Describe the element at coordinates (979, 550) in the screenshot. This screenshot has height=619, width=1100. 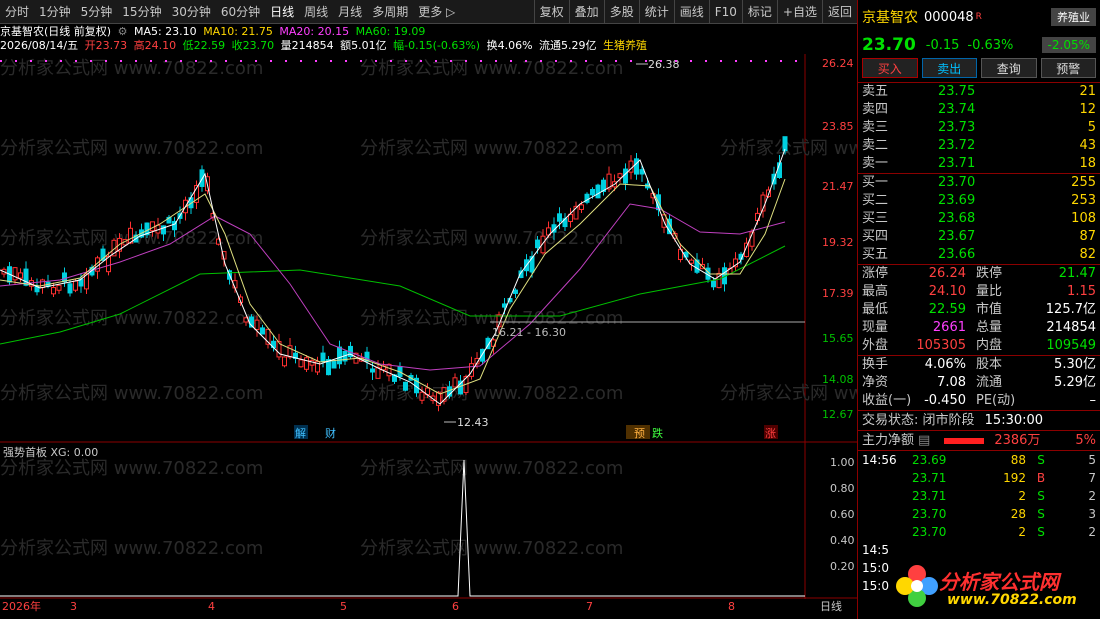
I see `tick-row: 14:5` at that location.